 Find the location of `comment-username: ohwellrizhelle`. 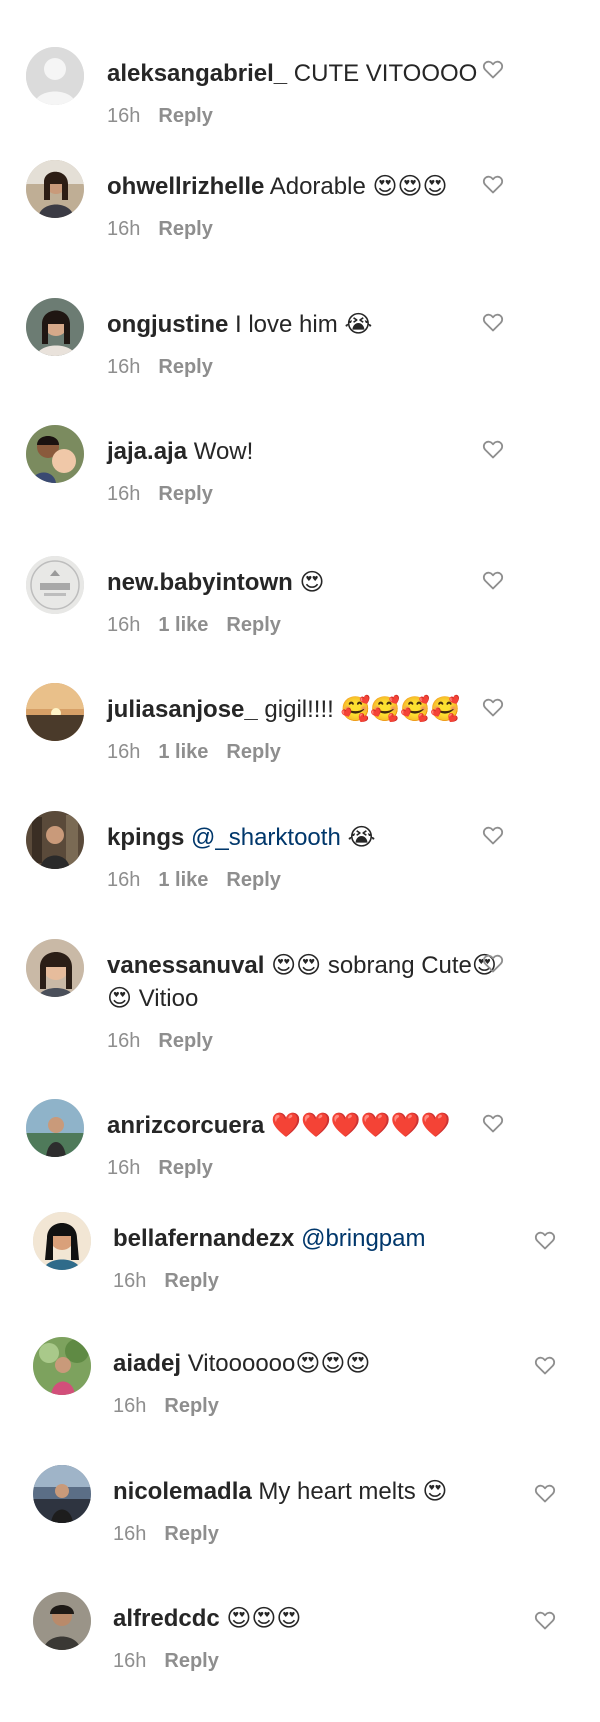

comment-username: ohwellrizhelle is located at coordinates (185, 186).